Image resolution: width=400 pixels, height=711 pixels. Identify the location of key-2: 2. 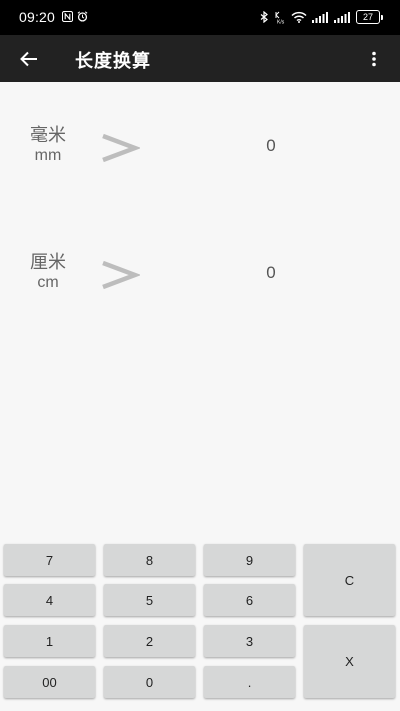
(149, 641).